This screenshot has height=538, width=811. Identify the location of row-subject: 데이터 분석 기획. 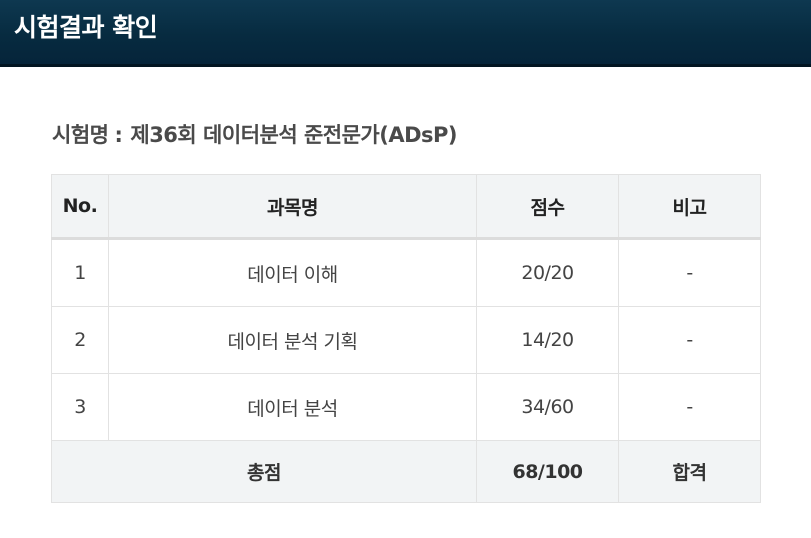
(292, 340).